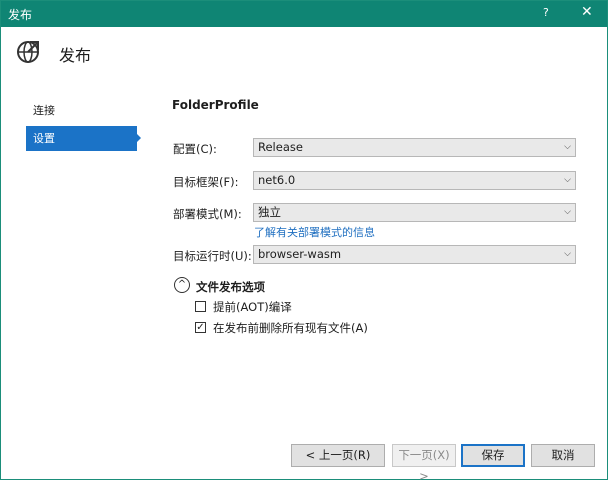  I want to click on save-button: 保存, so click(493, 455).